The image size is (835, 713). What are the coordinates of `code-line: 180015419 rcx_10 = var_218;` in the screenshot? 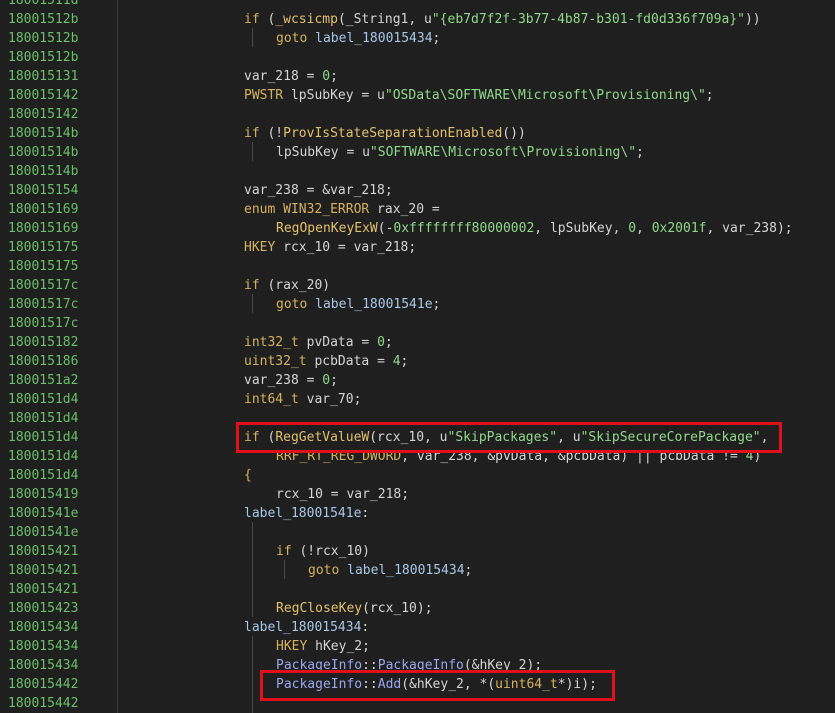 It's located at (417, 494).